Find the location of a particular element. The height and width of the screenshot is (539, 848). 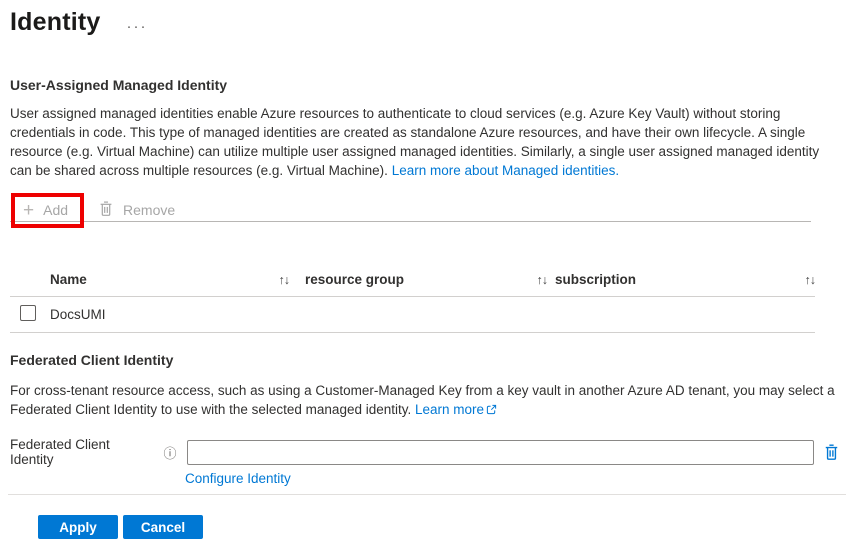

row-select-checkbox is located at coordinates (28, 313).